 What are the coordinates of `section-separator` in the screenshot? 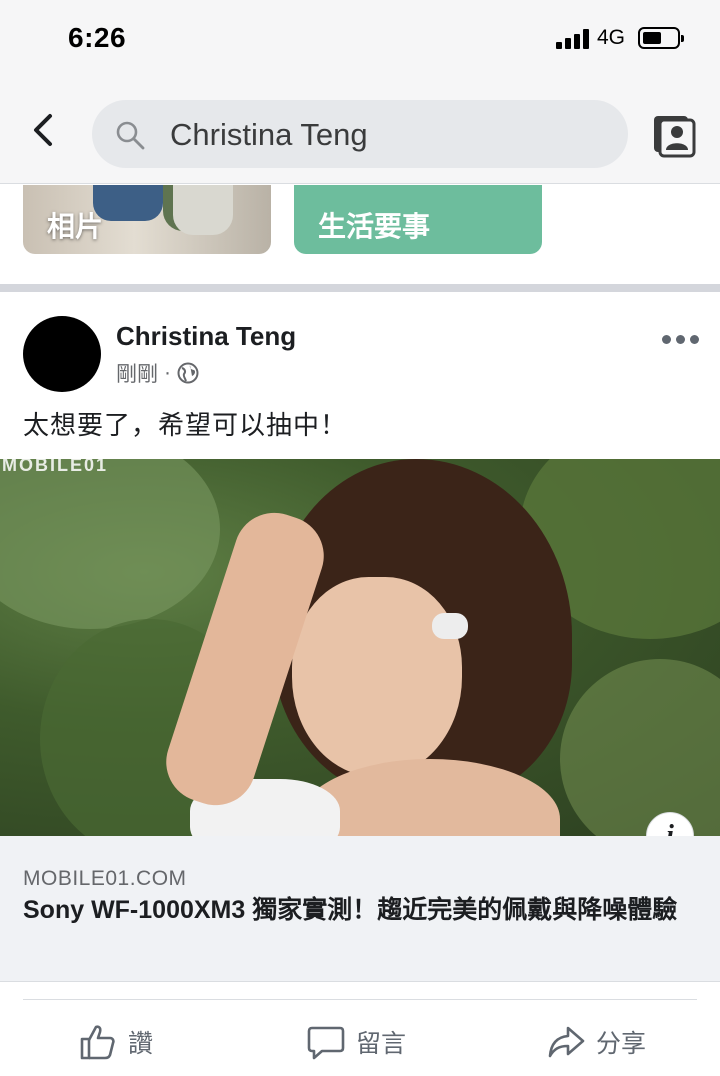 It's located at (360, 288).